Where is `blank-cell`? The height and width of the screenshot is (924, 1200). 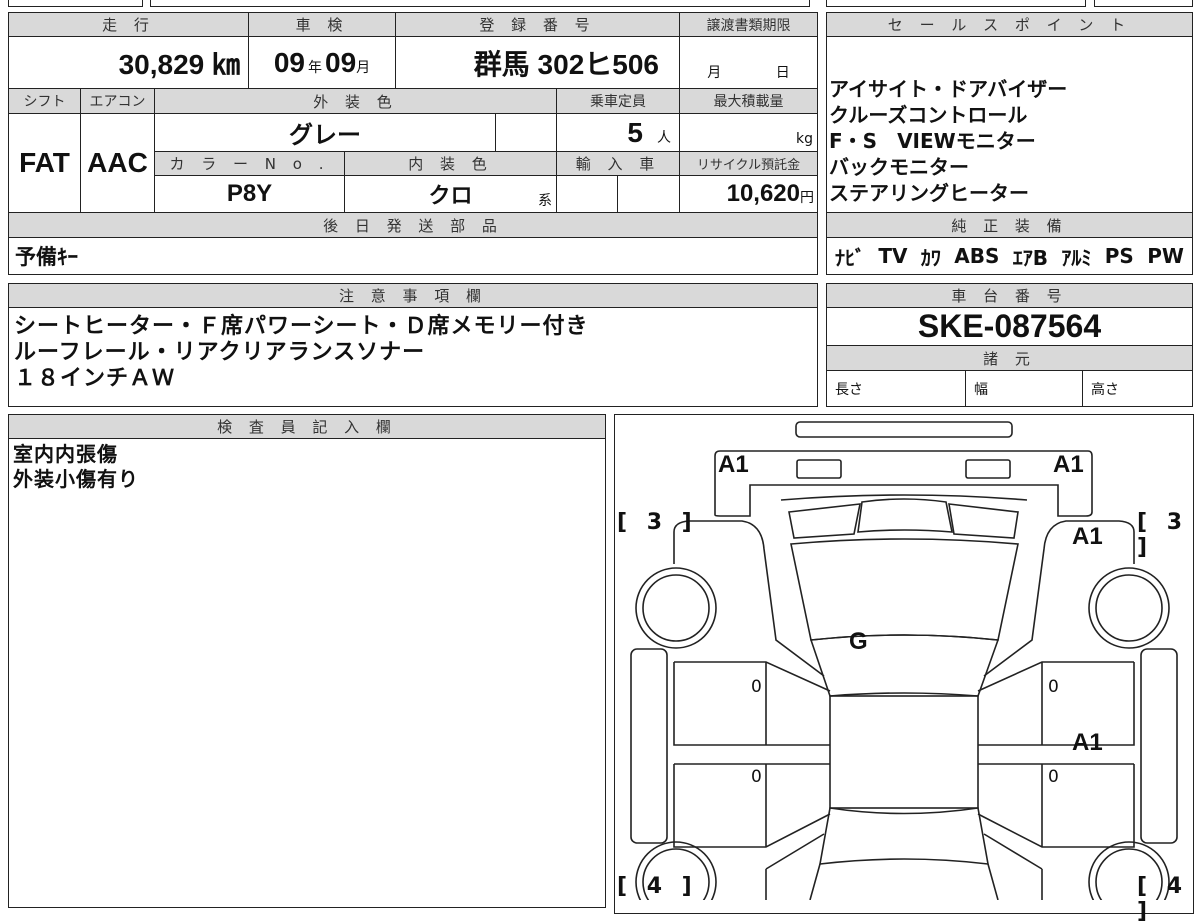
blank-cell is located at coordinates (526, 132).